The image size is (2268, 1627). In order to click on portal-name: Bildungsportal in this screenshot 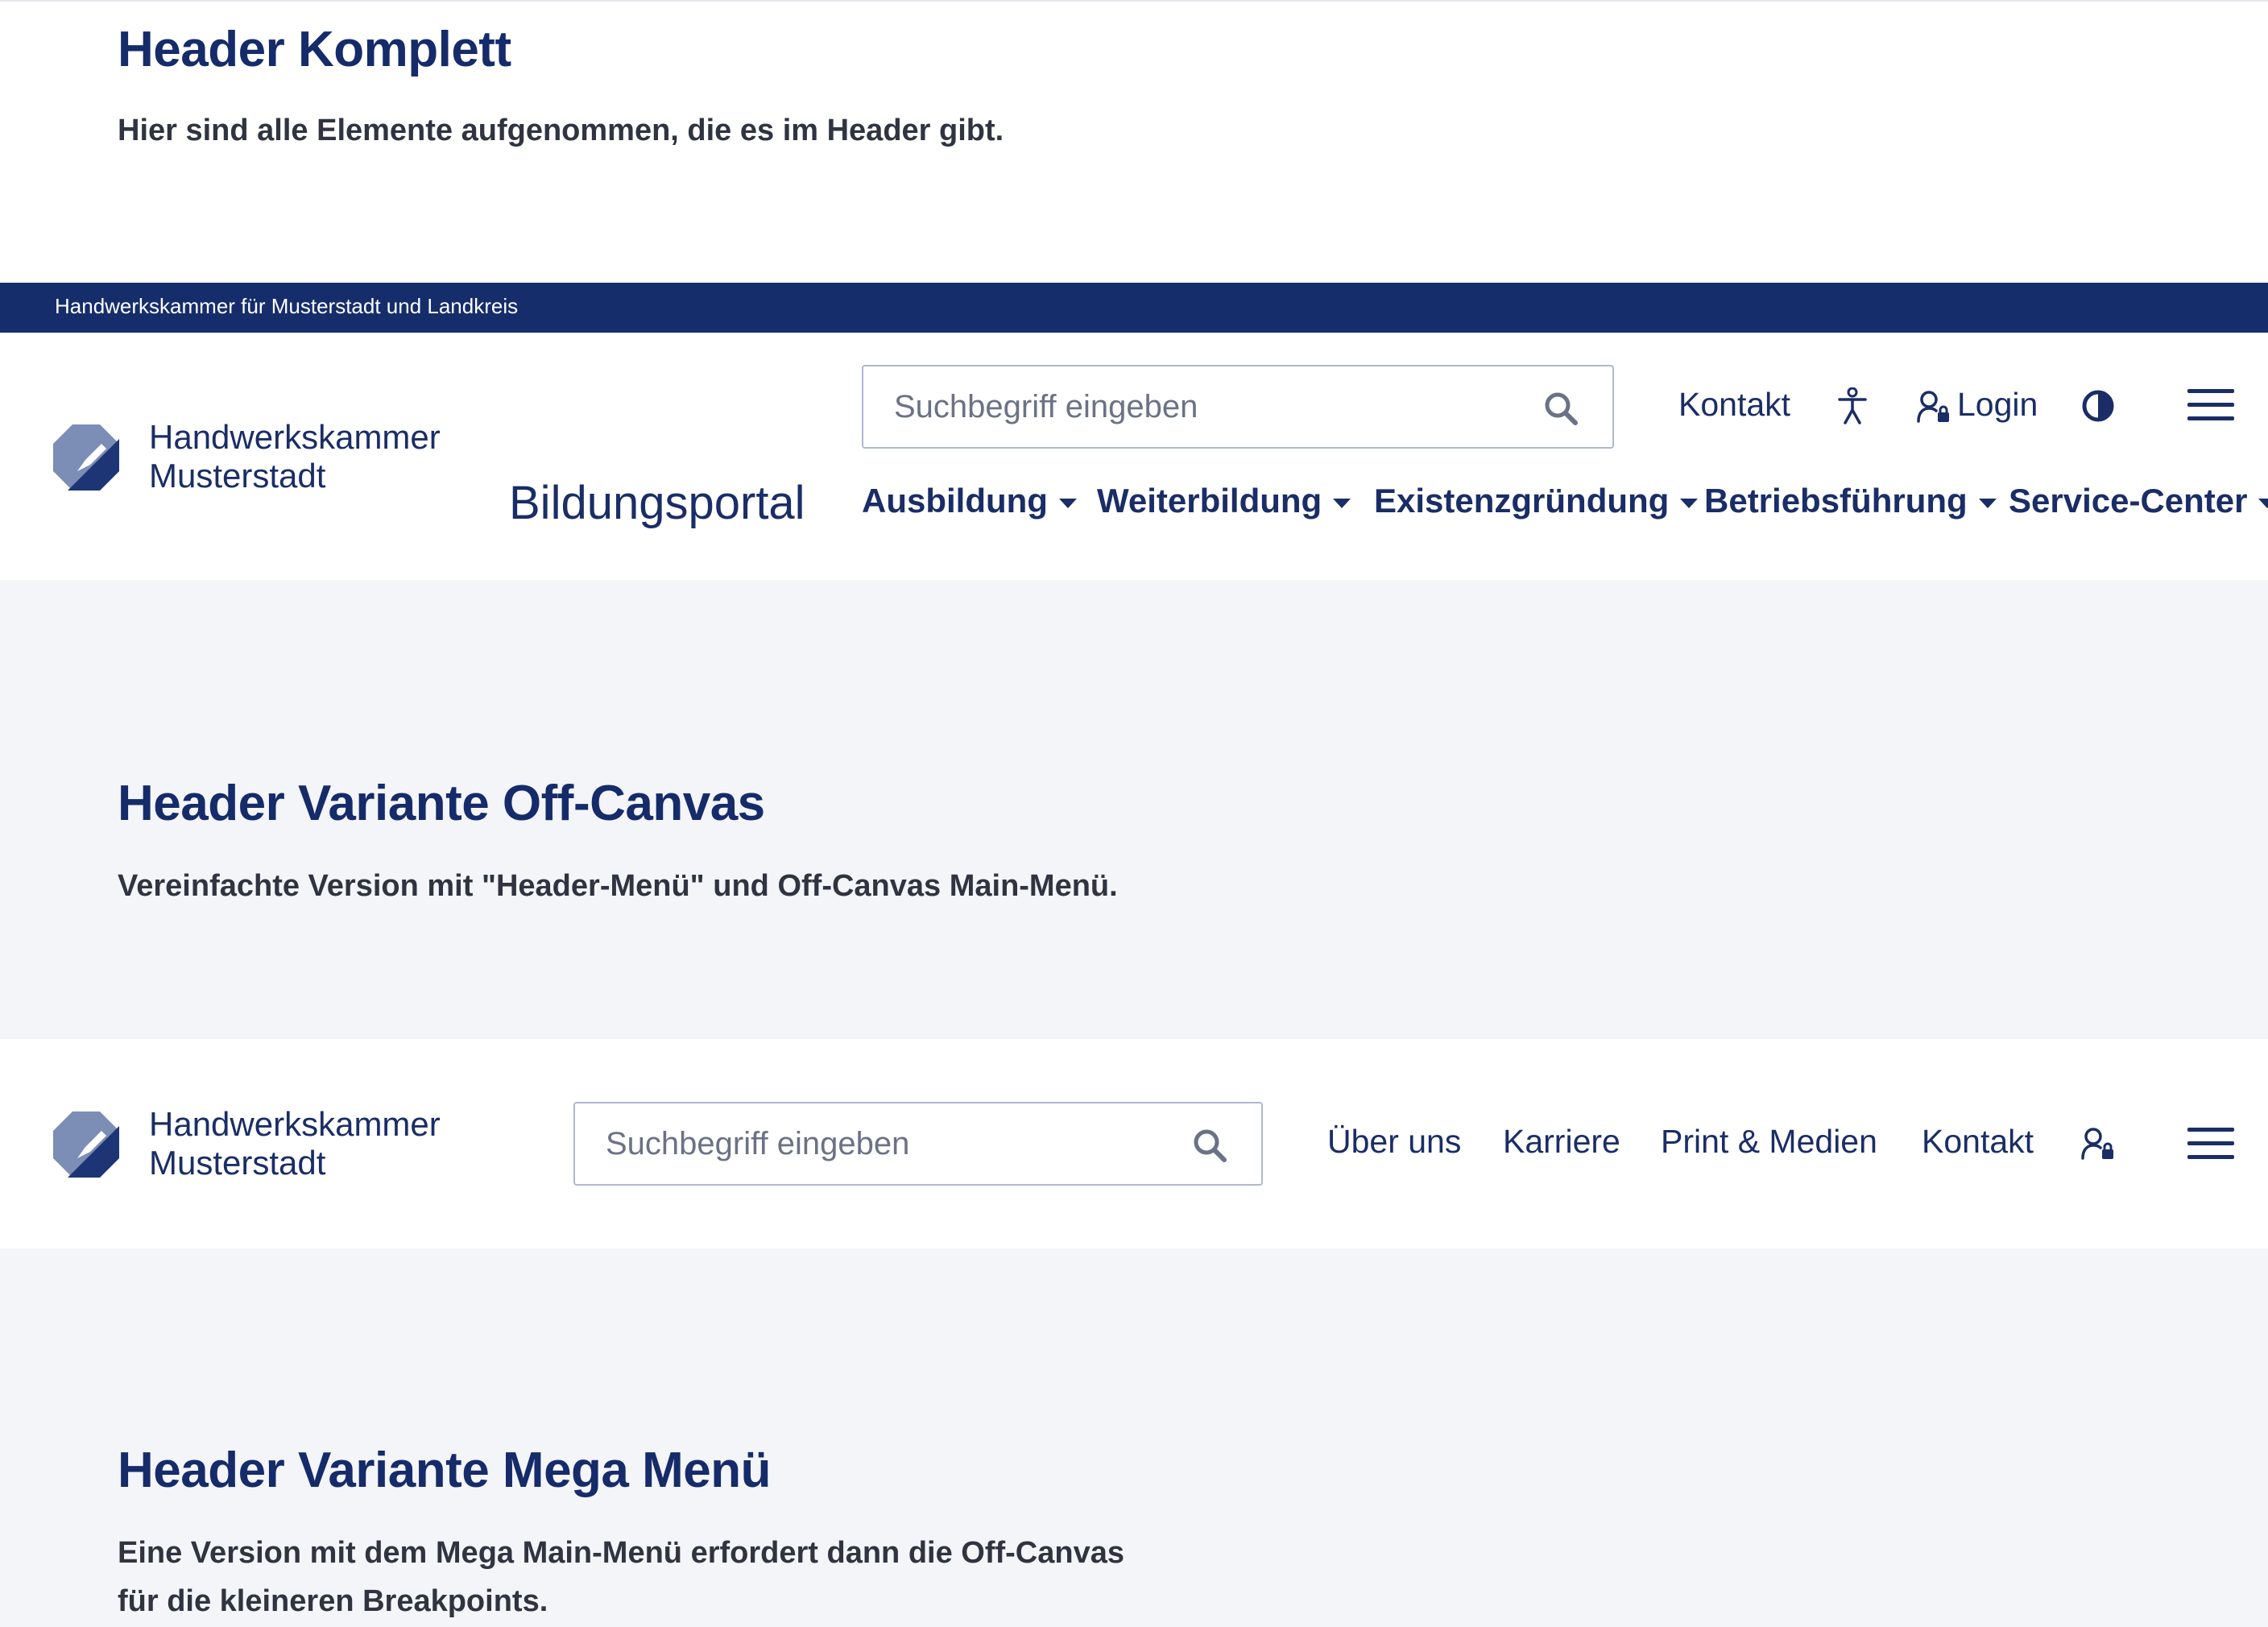, I will do `click(657, 503)`.